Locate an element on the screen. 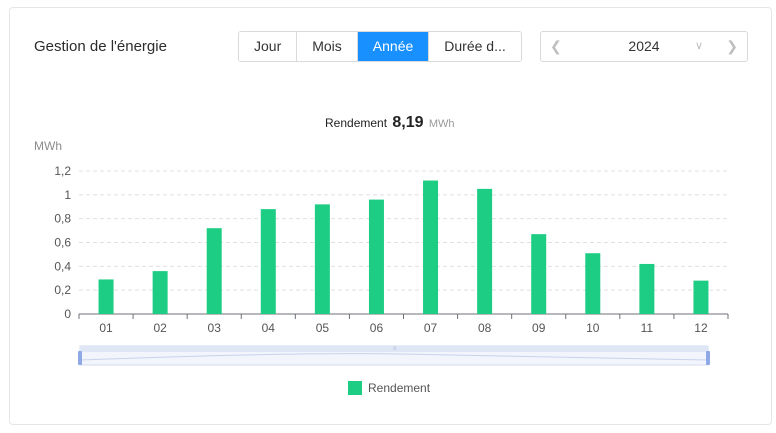  x-tick-label: 07 is located at coordinates (431, 328).